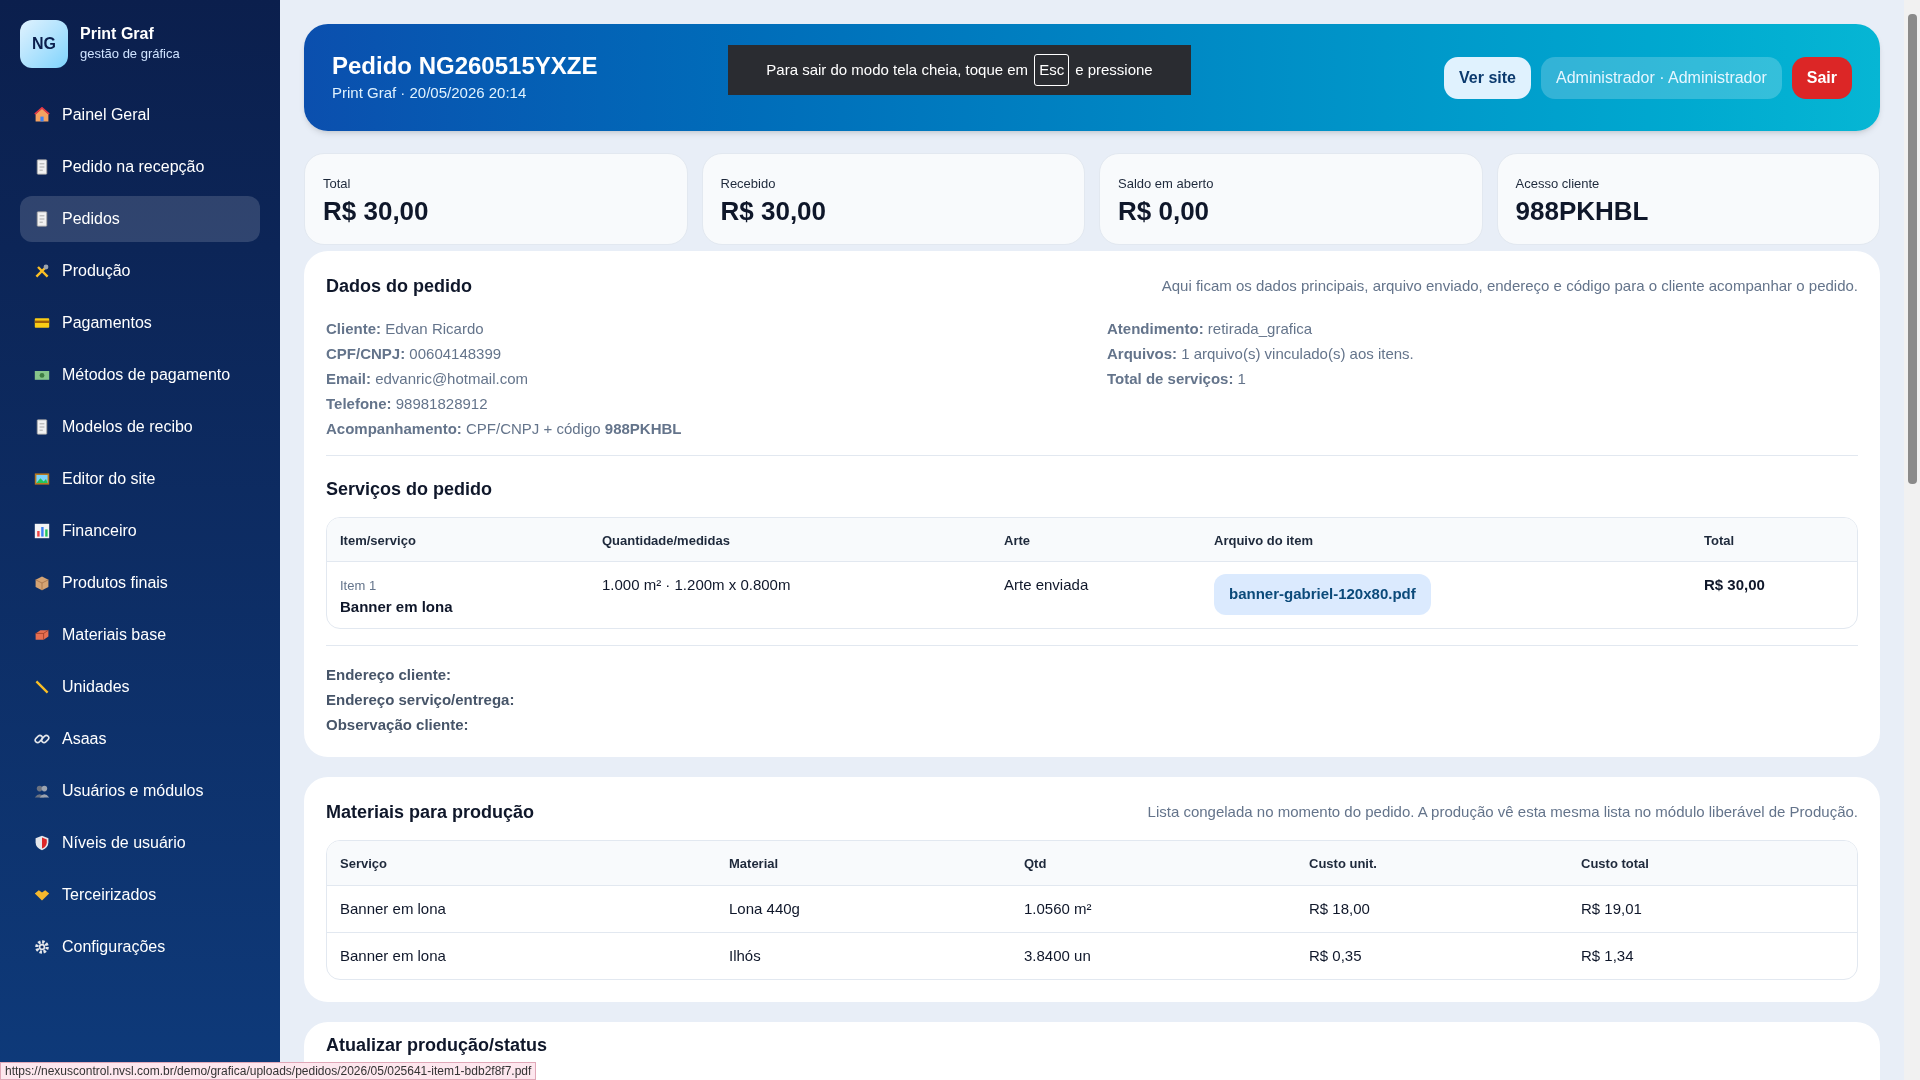  I want to click on table-cell: Arte enviada, so click(1046, 584).